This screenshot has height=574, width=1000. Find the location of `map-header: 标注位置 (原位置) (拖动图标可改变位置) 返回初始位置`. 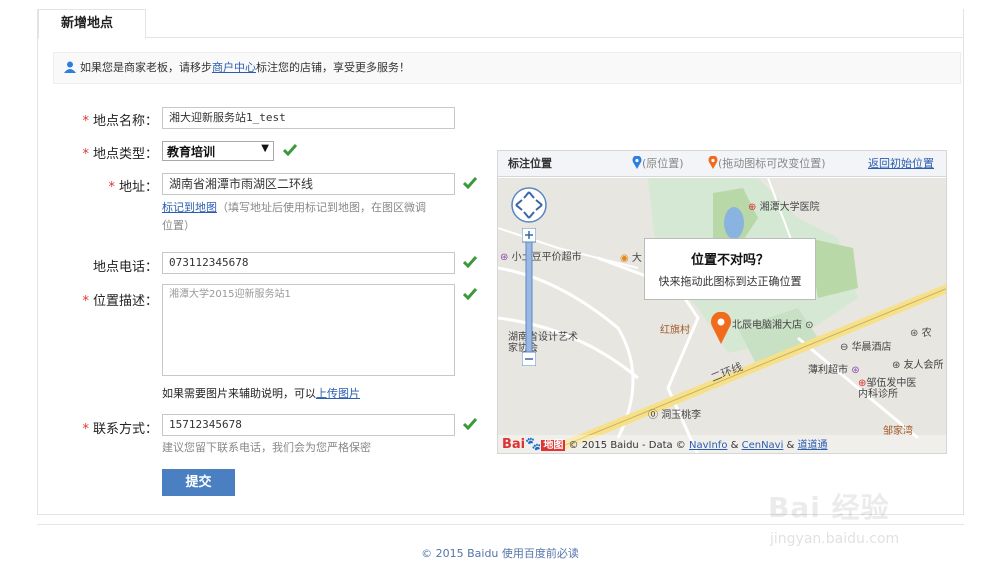

map-header: 标注位置 (原位置) (拖动图标可改变位置) 返回初始位置 is located at coordinates (722, 164).